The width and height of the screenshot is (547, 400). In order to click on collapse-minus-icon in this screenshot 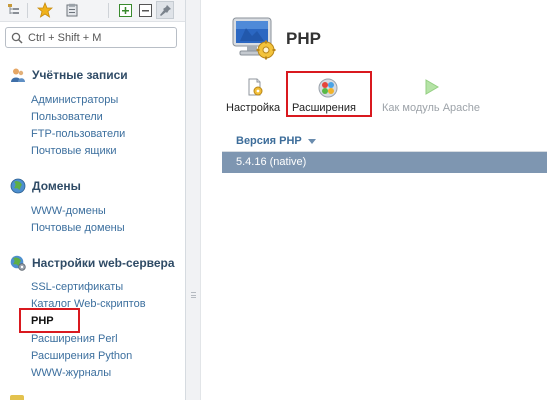, I will do `click(145, 10)`.